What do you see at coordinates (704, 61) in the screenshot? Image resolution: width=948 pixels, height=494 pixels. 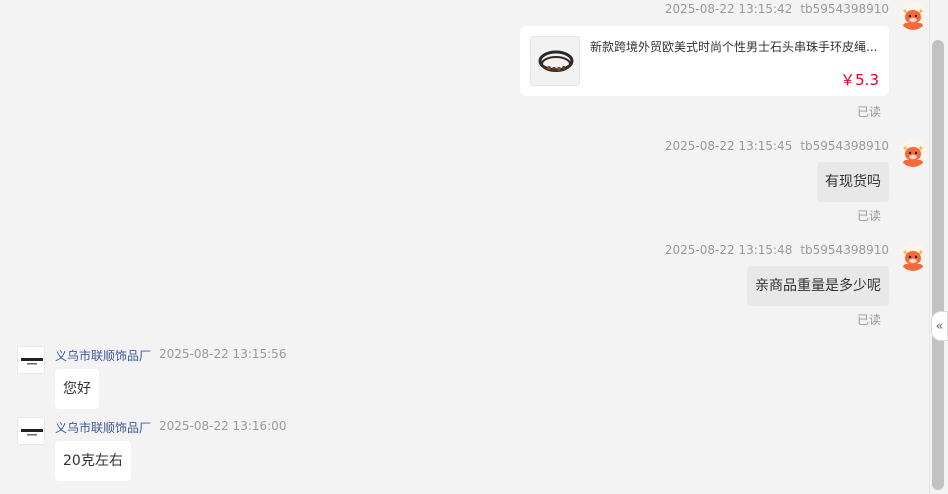 I see `product-card: 新款跨境外贸欧美式时尚个性男士石头串珠手环皮绳... ￥5.3` at bounding box center [704, 61].